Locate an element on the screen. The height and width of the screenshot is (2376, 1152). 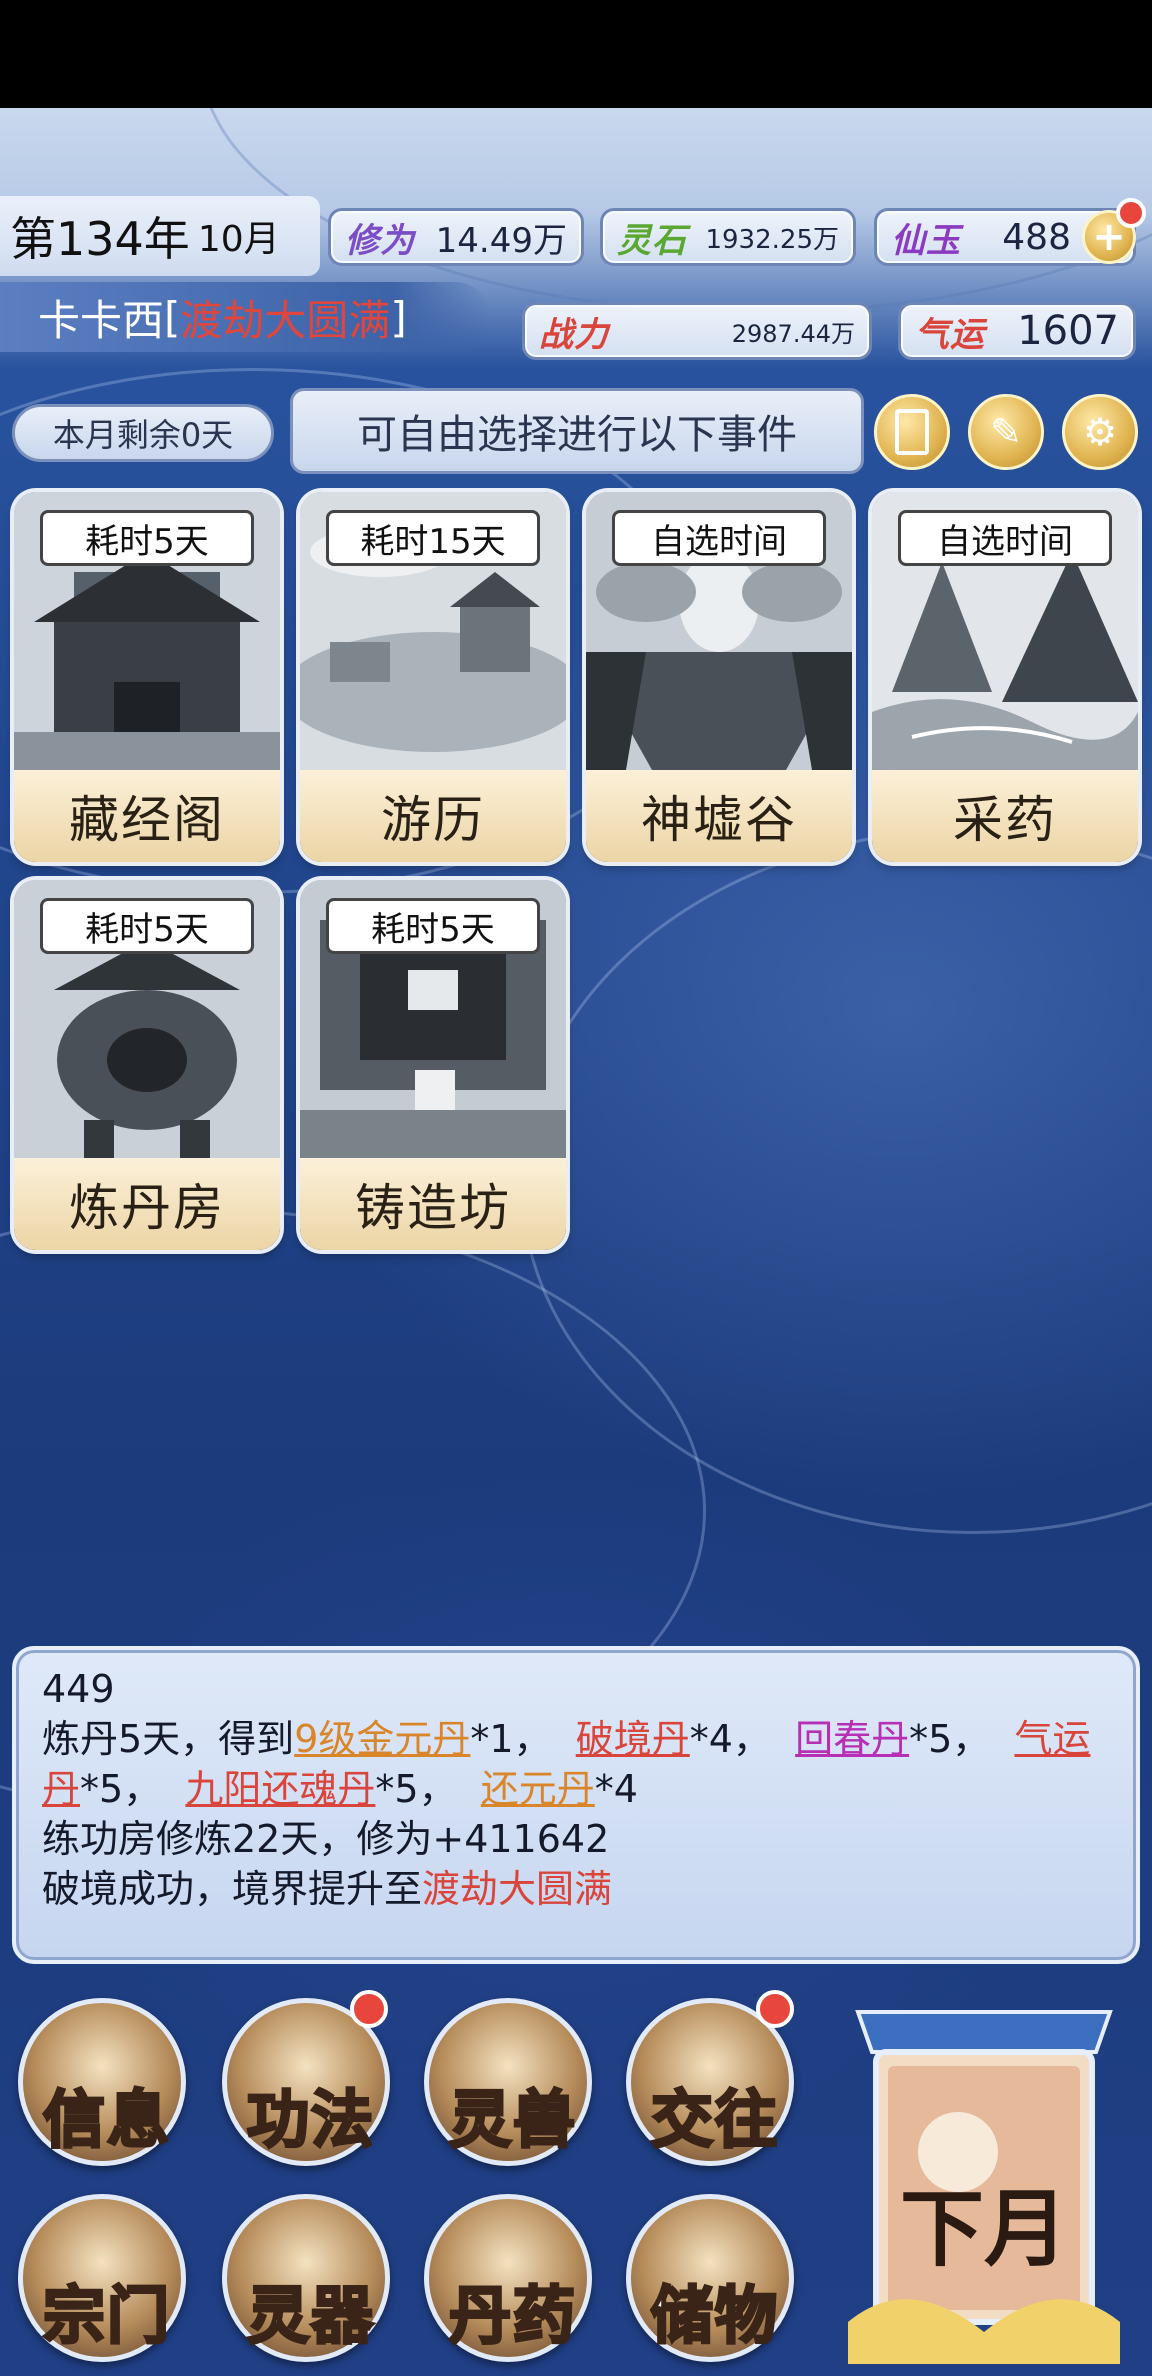
cards-button is located at coordinates (912, 432).